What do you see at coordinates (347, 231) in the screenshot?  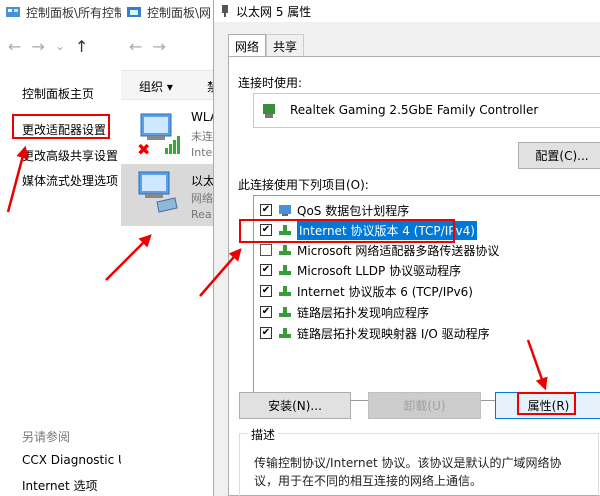 I see `annotation-box-ipv4` at bounding box center [347, 231].